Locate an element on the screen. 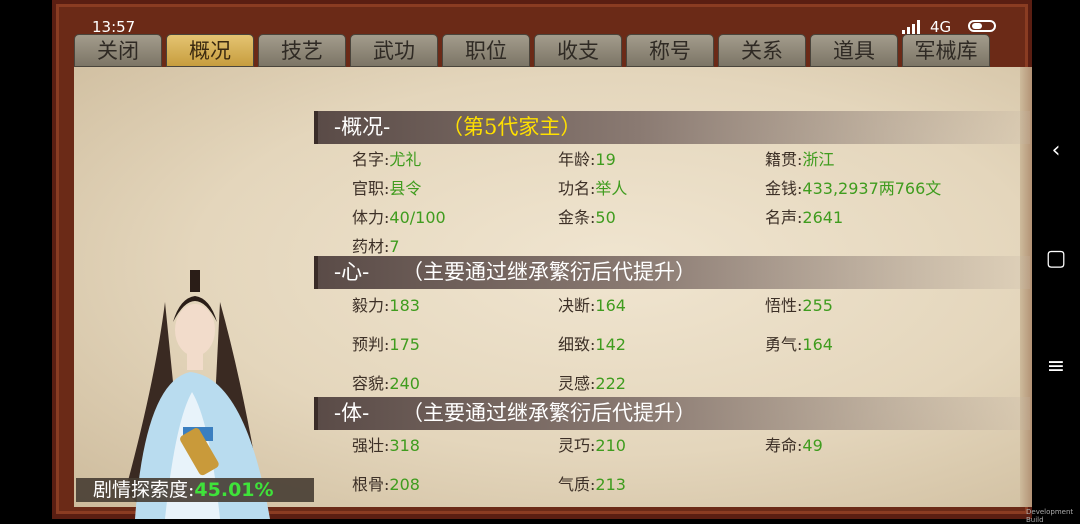 The height and width of the screenshot is (524, 1080). mind-field: 容貌:240 is located at coordinates (386, 382).